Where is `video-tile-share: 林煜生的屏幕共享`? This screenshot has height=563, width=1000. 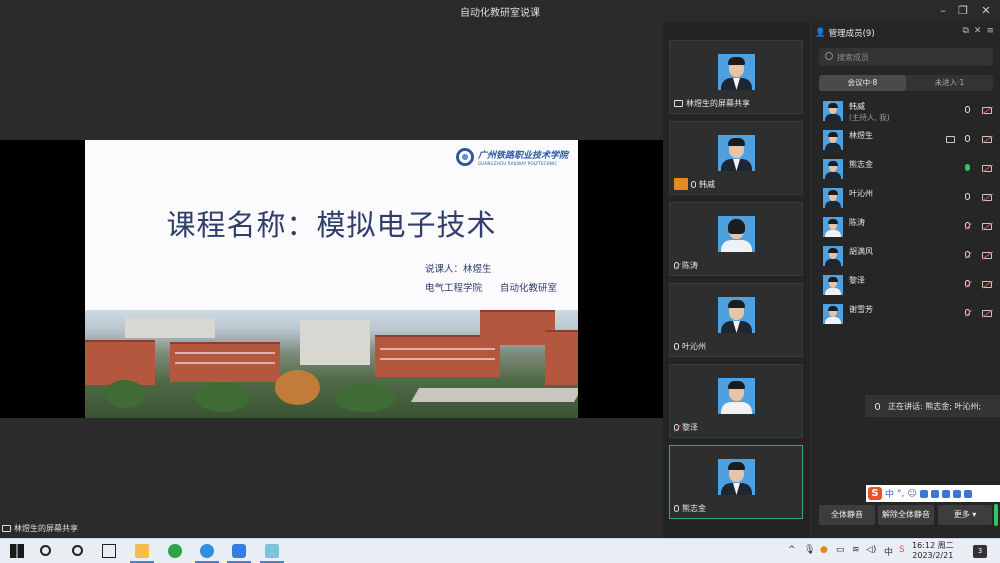
video-tile-share: 林煜生的屏幕共享 is located at coordinates (736, 77).